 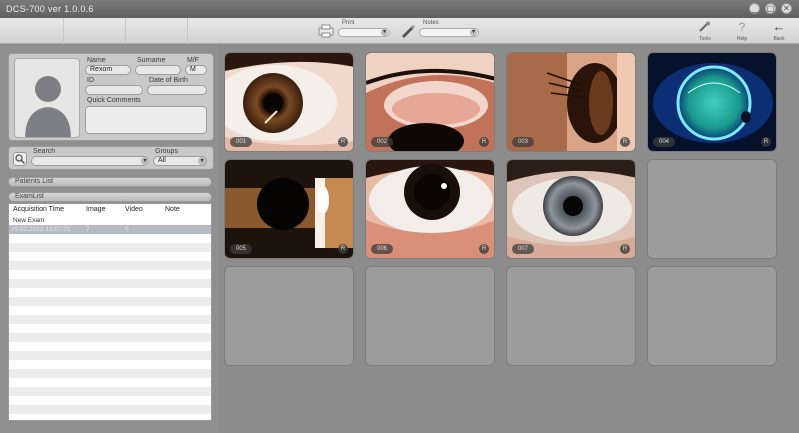 What do you see at coordinates (114, 100) in the screenshot?
I see `quick-comments-label: Quick Comments` at bounding box center [114, 100].